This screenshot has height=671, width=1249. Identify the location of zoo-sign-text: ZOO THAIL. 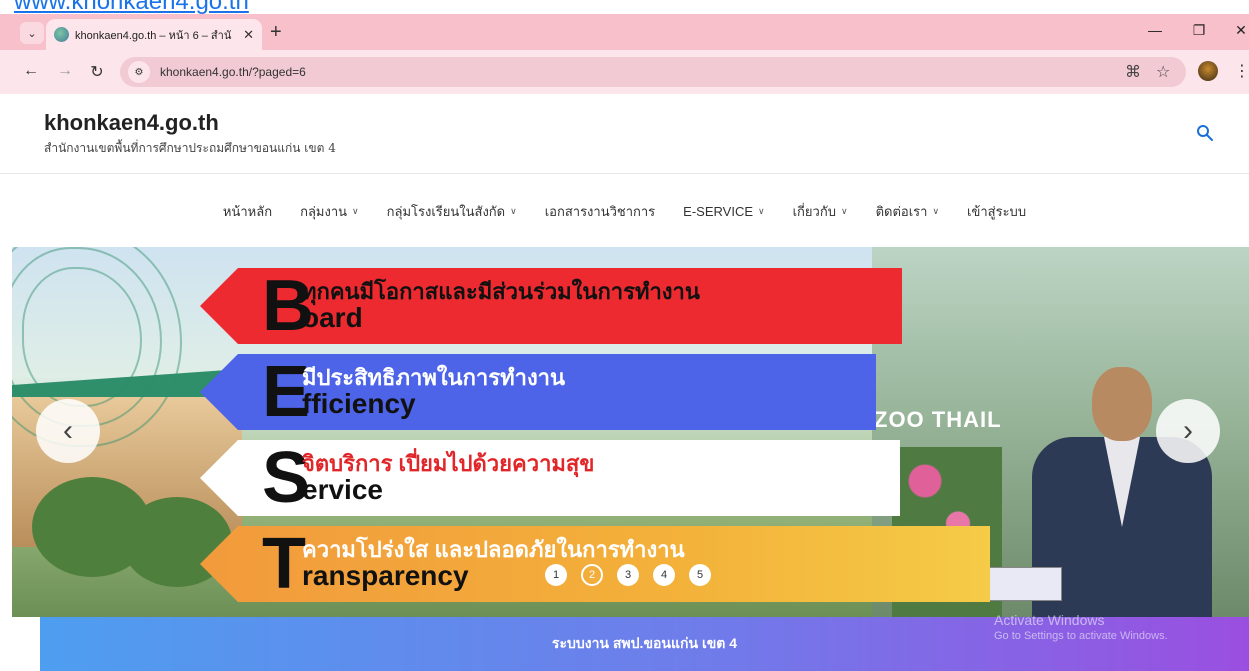
(938, 419).